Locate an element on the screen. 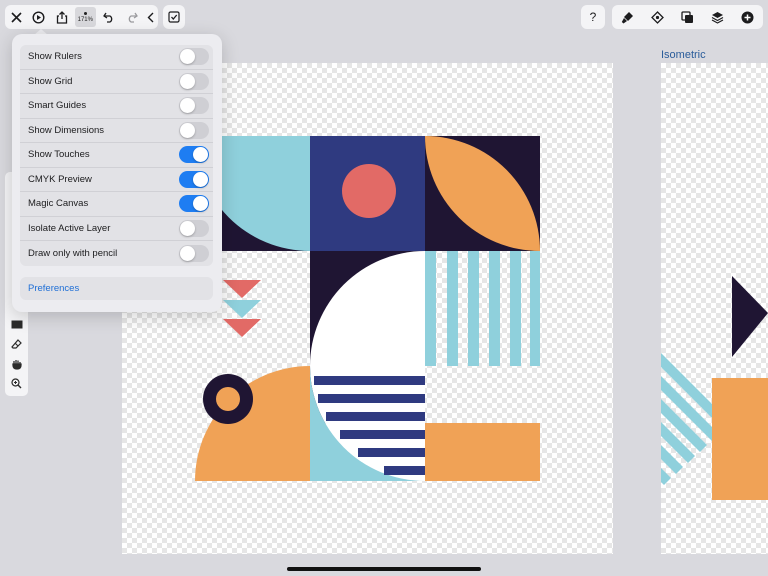 This screenshot has width=768, height=576. zoom-label: 171% is located at coordinates (85, 19).